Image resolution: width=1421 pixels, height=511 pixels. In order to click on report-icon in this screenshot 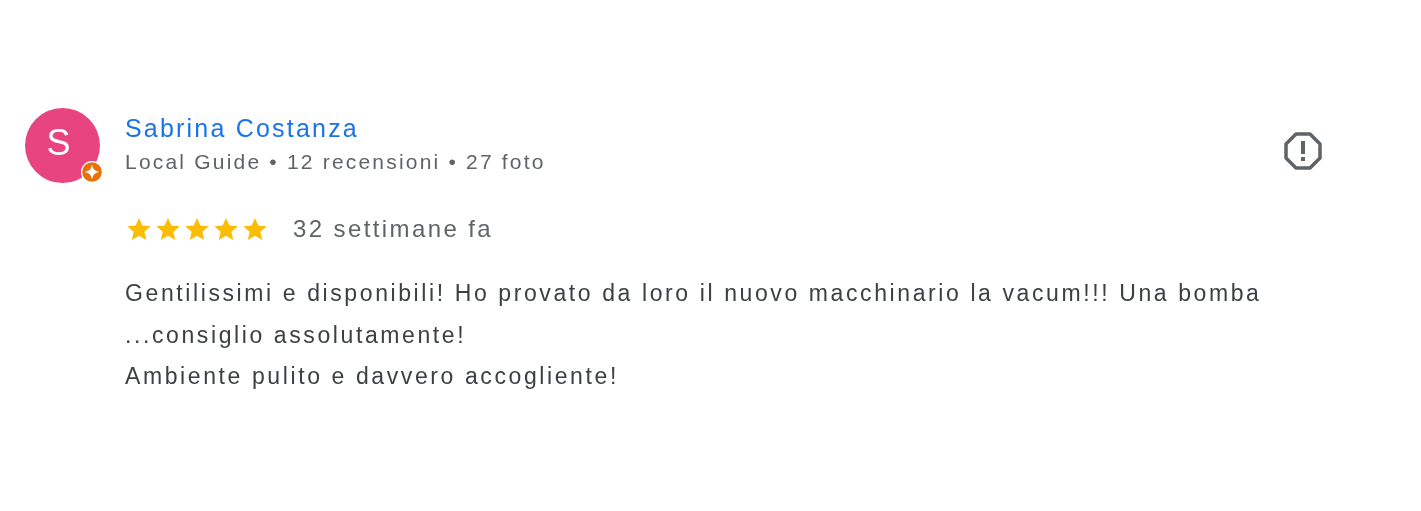, I will do `click(1303, 151)`.